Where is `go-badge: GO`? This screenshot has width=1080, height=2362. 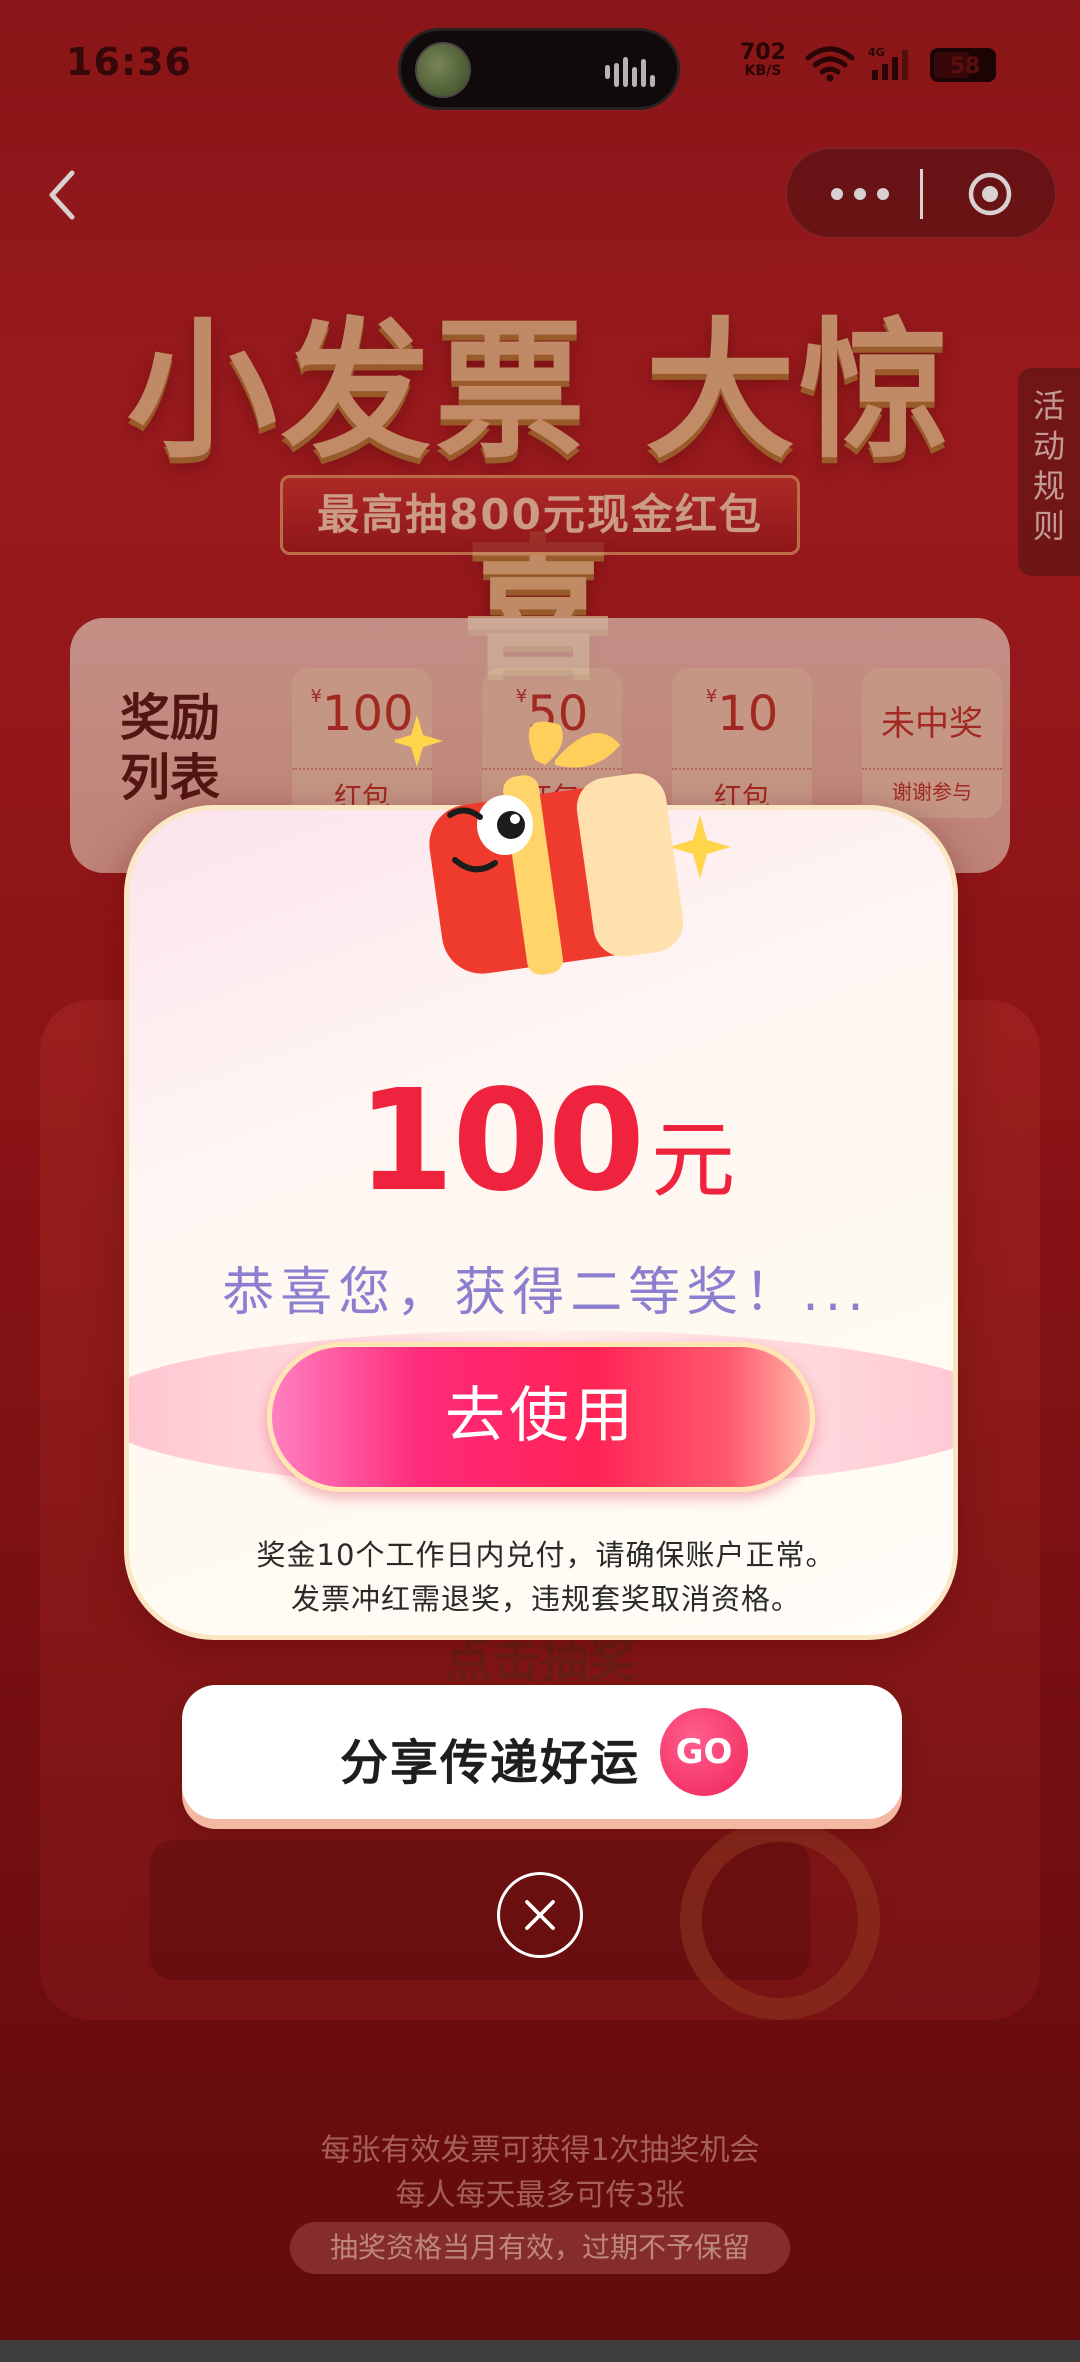
go-badge: GO is located at coordinates (704, 1752).